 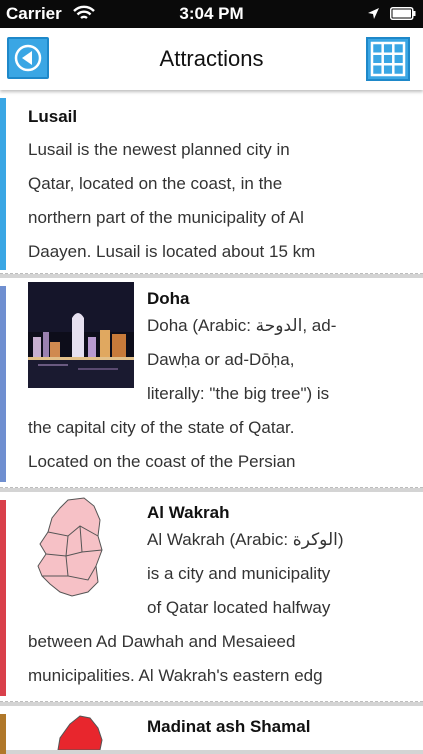 I want to click on attraction-title: Lusail, so click(x=53, y=116).